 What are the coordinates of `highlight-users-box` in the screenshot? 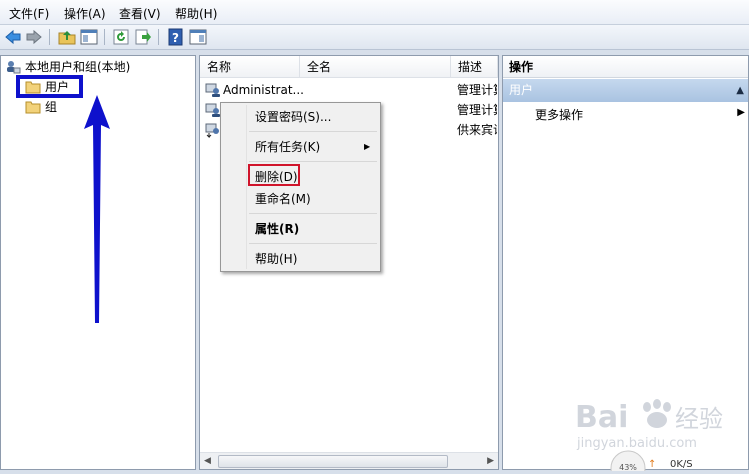 It's located at (49, 86).